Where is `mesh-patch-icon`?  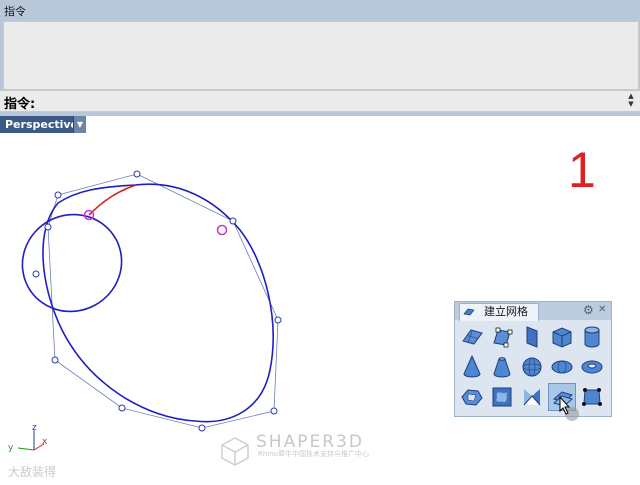 mesh-patch-icon is located at coordinates (502, 397).